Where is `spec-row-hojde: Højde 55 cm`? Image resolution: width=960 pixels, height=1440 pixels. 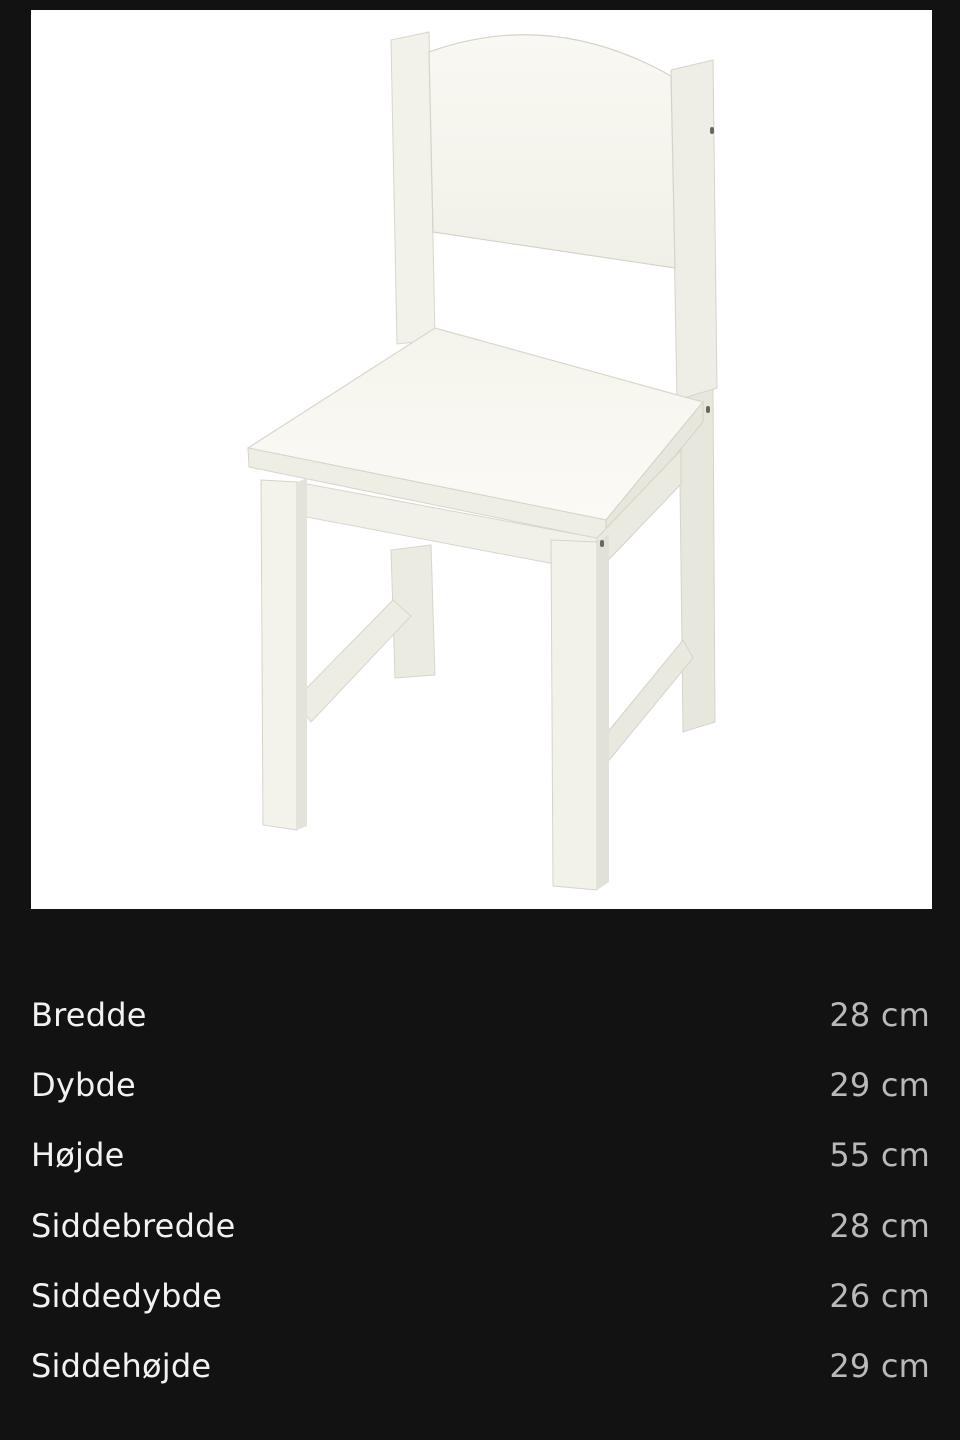 spec-row-hojde: Højde 55 cm is located at coordinates (480, 1155).